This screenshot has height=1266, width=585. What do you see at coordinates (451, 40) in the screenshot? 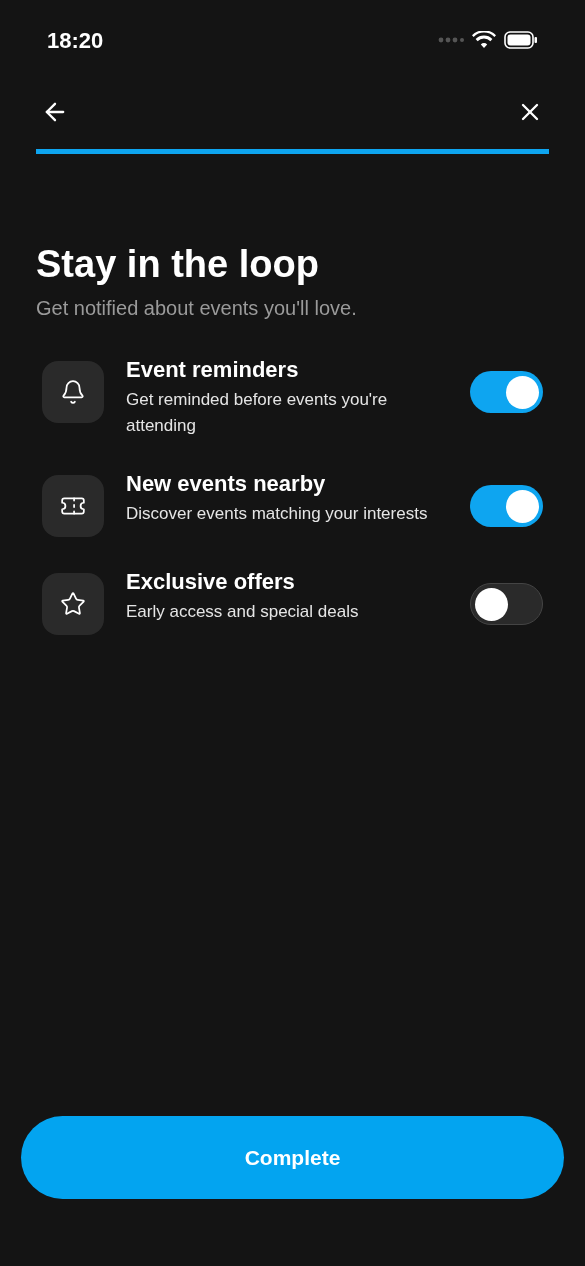
I see `signal-icon` at bounding box center [451, 40].